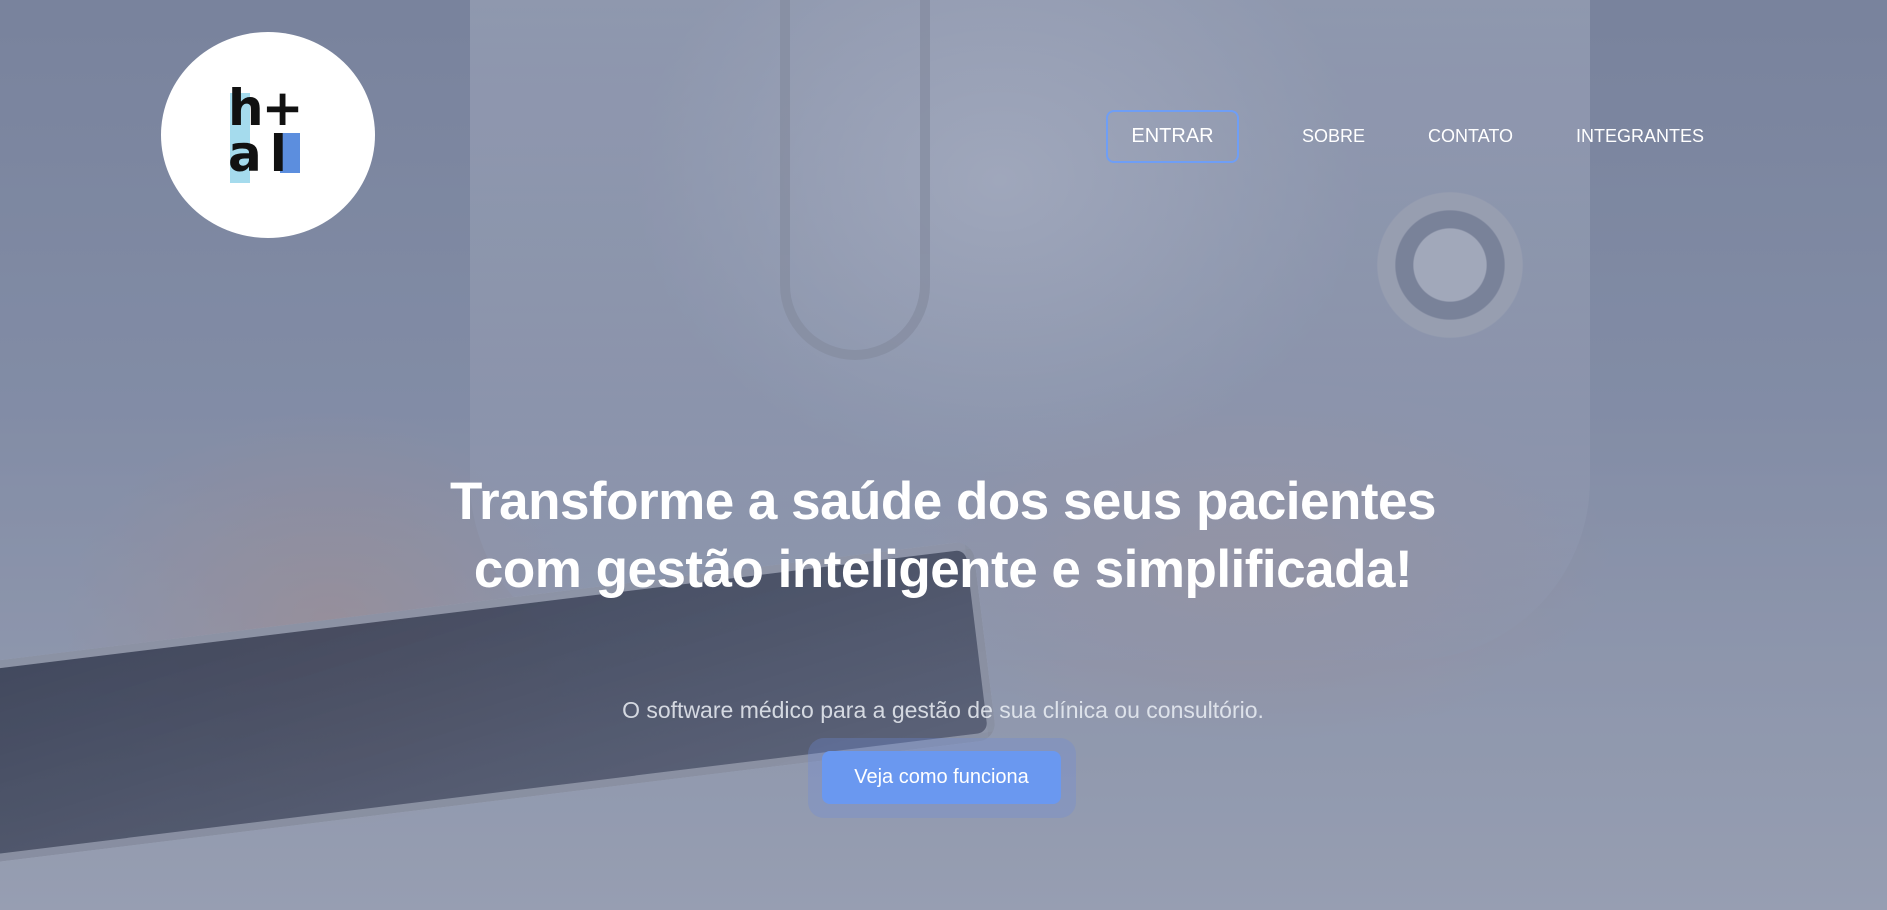  Describe the element at coordinates (1470, 136) in the screenshot. I see `nav-link-contato: CONTATO` at that location.